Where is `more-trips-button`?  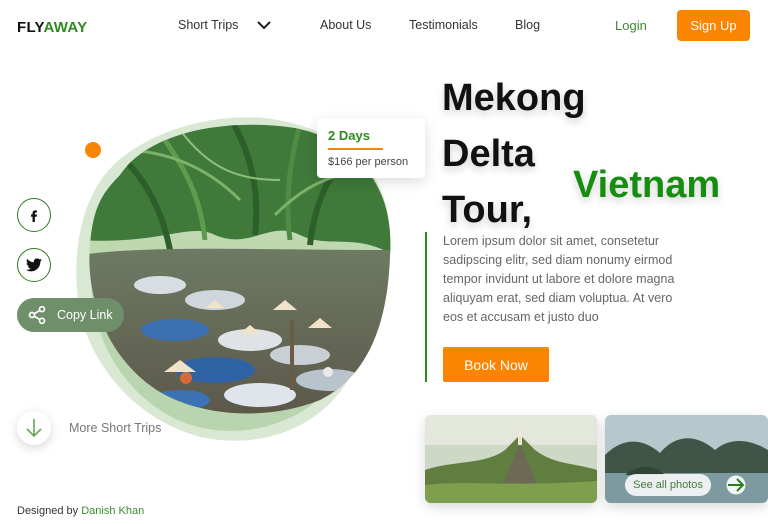
more-trips-button is located at coordinates (34, 428).